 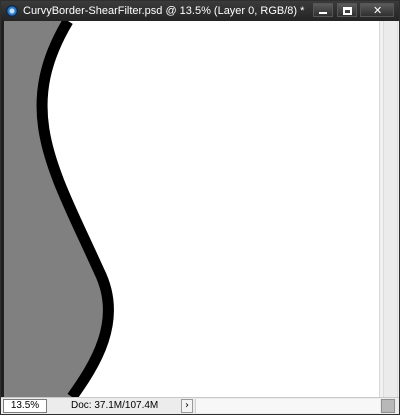 What do you see at coordinates (323, 13) in the screenshot?
I see `minimize-icon` at bounding box center [323, 13].